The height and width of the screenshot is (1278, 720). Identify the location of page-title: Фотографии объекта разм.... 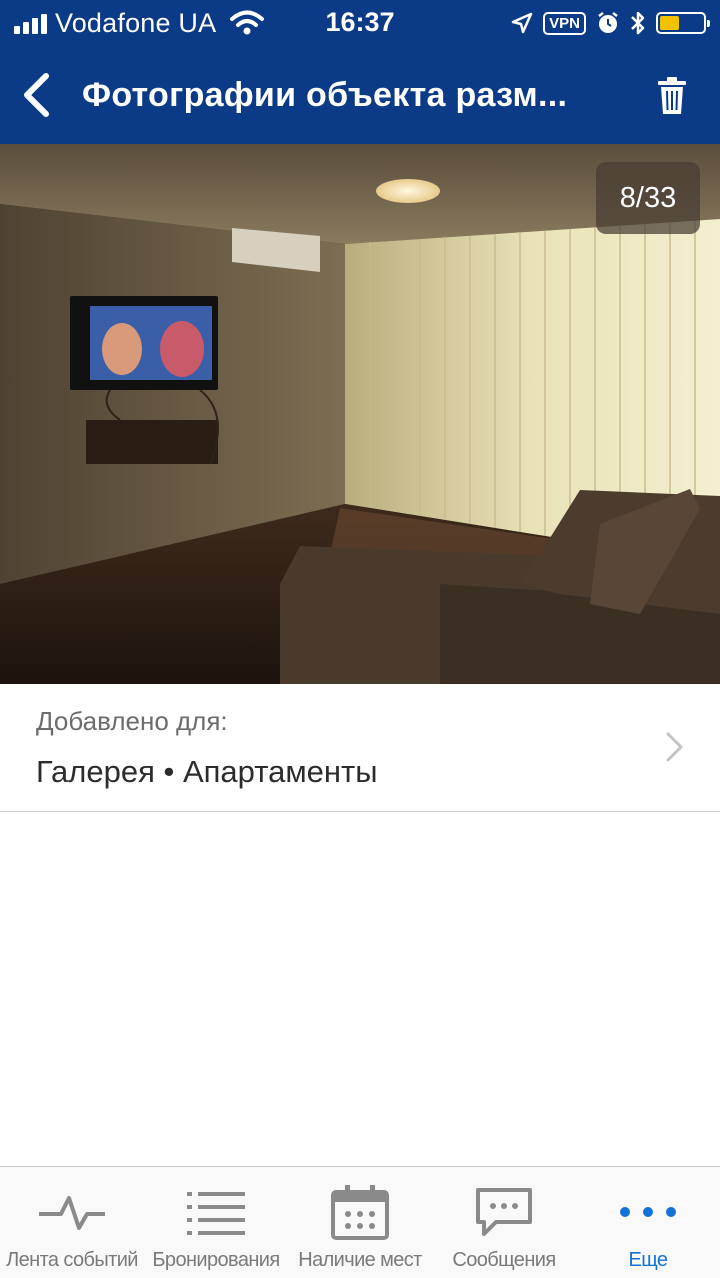
(325, 95).